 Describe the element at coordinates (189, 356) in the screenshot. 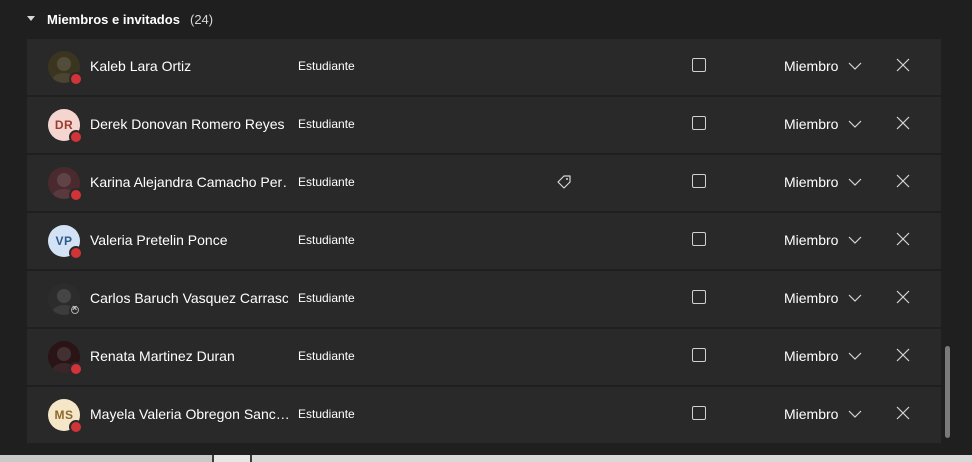

I see `member-name: Renata Martinez Duran` at that location.